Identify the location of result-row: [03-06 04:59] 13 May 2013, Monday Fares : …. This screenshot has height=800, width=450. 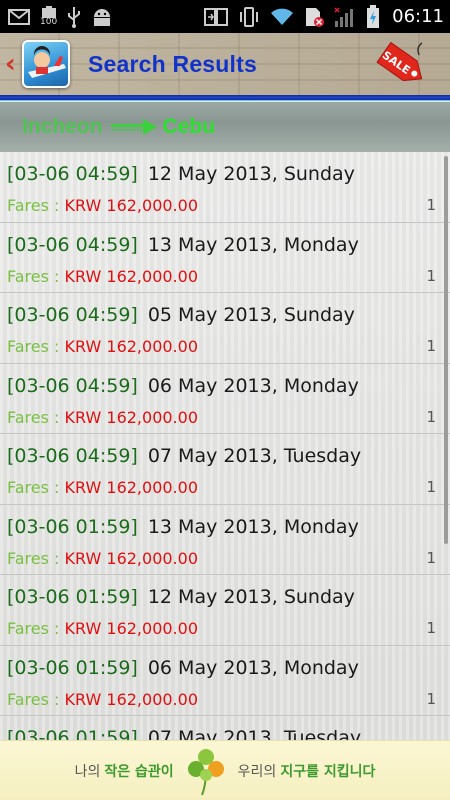
(225, 258).